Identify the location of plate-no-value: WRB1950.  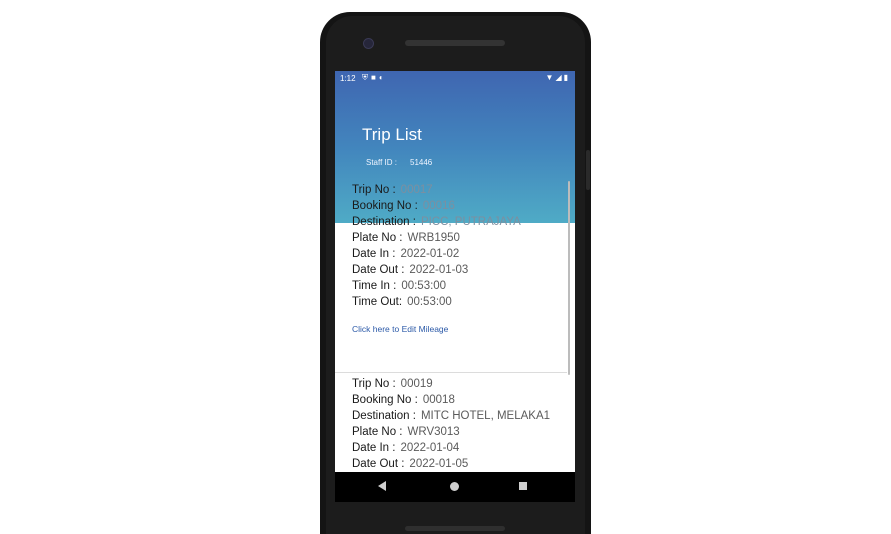
(433, 238).